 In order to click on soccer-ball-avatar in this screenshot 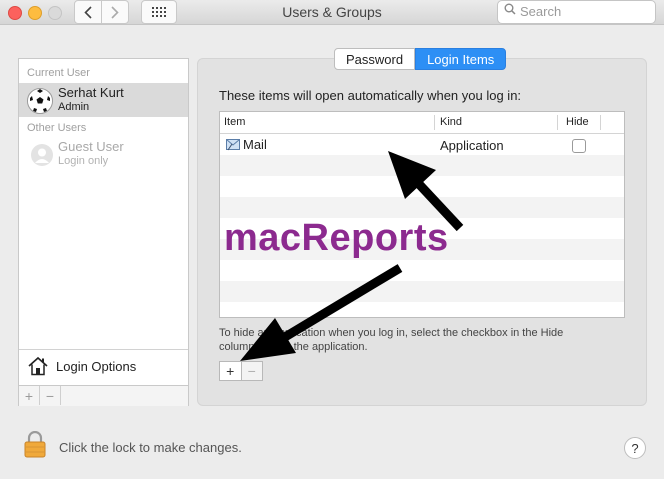, I will do `click(40, 101)`.